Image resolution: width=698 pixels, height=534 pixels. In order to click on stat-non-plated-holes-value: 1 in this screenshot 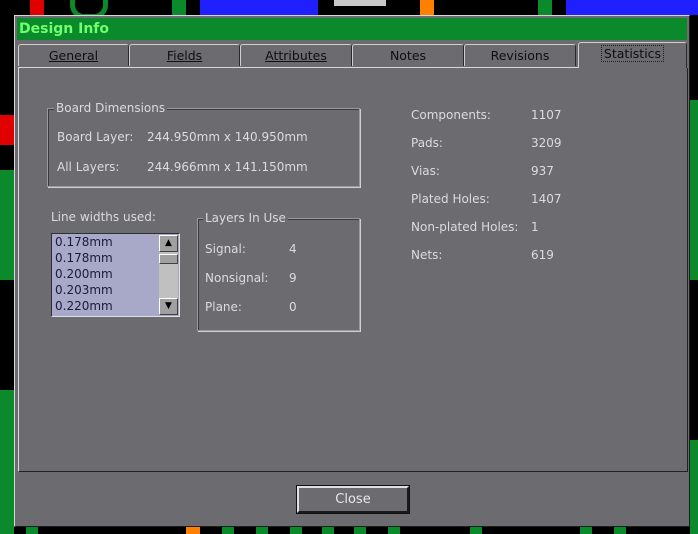, I will do `click(535, 227)`.